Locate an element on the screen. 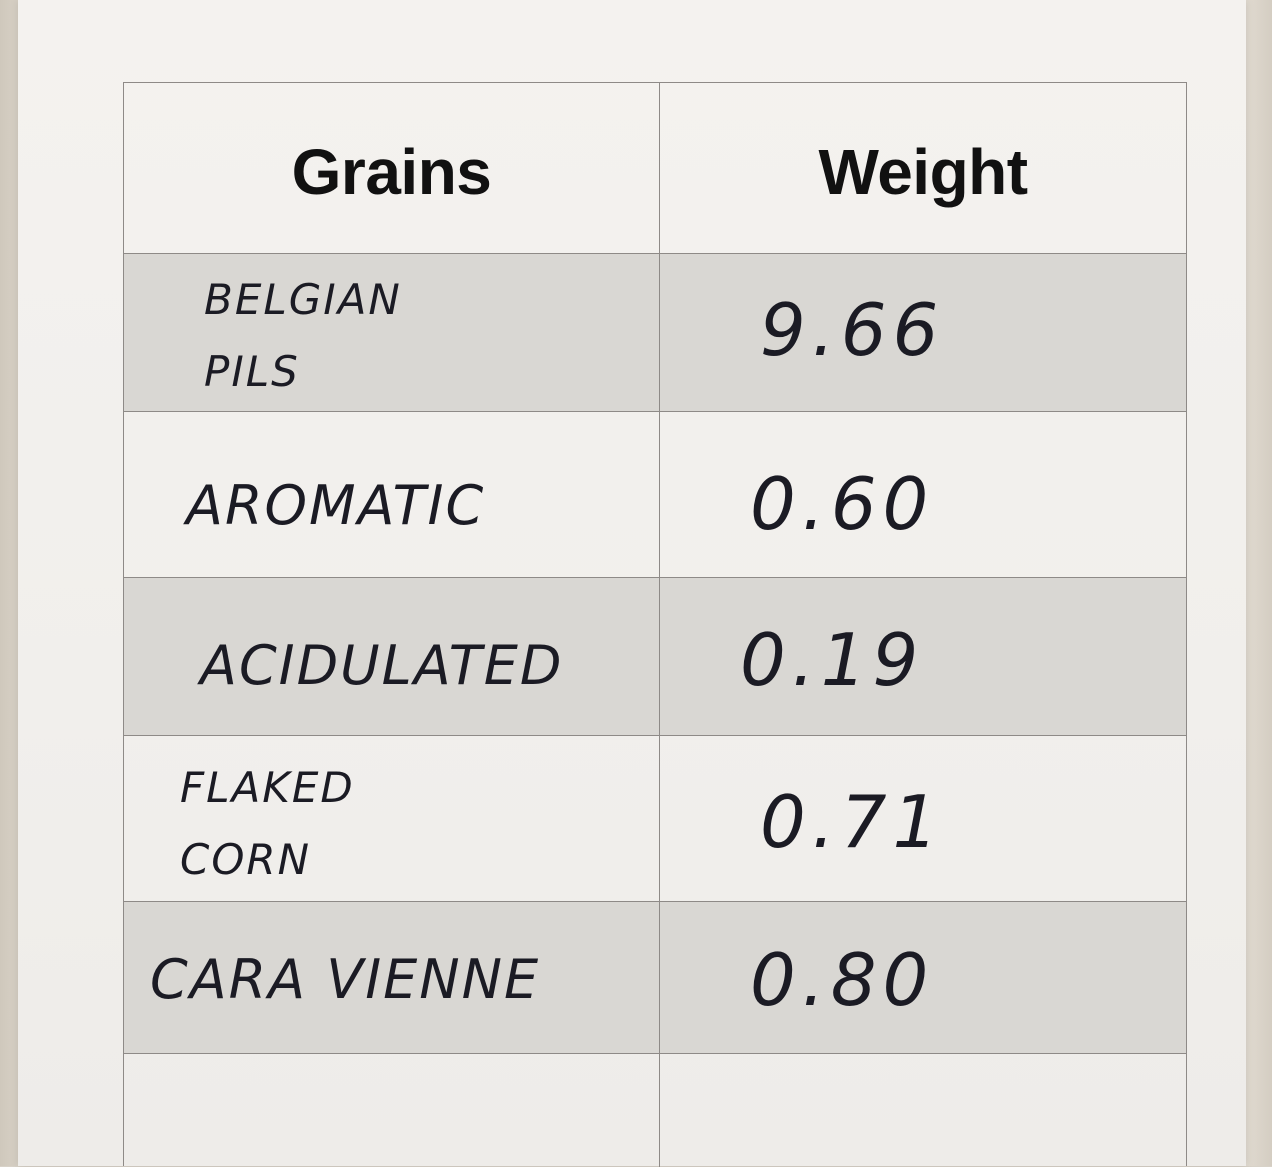 This screenshot has width=1272, height=1167. weight-cell: 0.60 is located at coordinates (923, 494).